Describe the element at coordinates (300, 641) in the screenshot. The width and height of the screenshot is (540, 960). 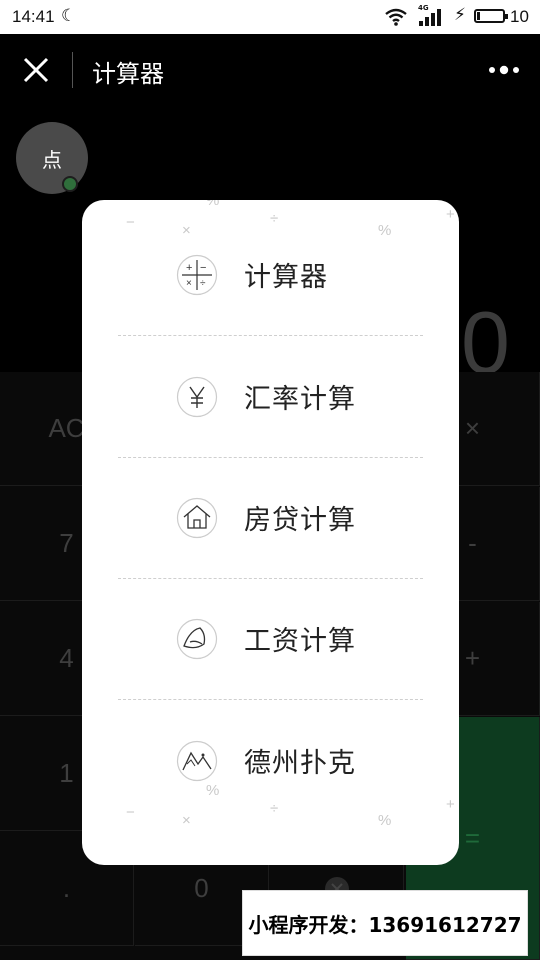
I see `menu-item-label: 工资计算` at that location.